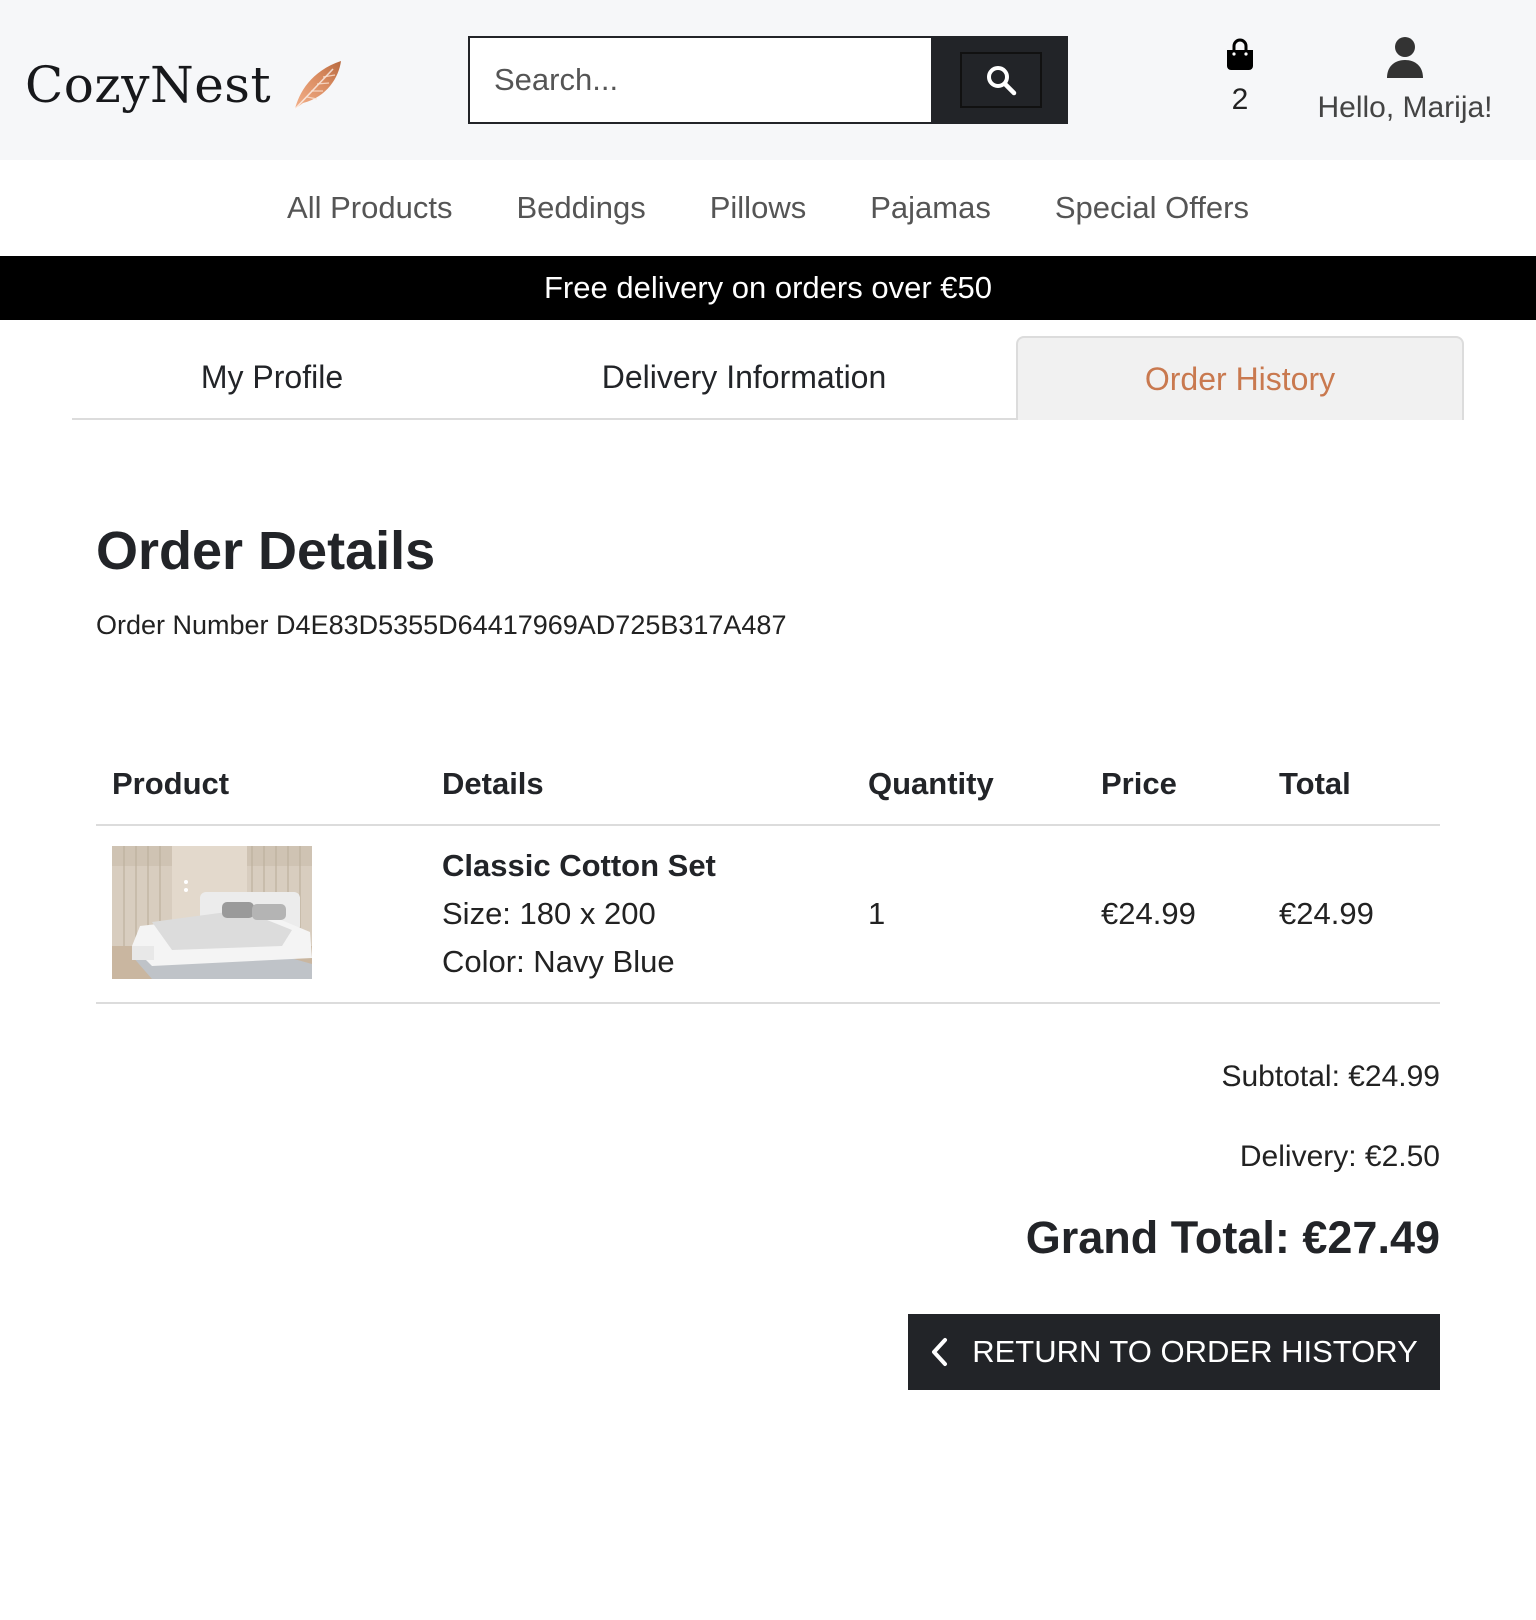  Describe the element at coordinates (931, 783) in the screenshot. I see `column-header-quantity: Quantity` at that location.